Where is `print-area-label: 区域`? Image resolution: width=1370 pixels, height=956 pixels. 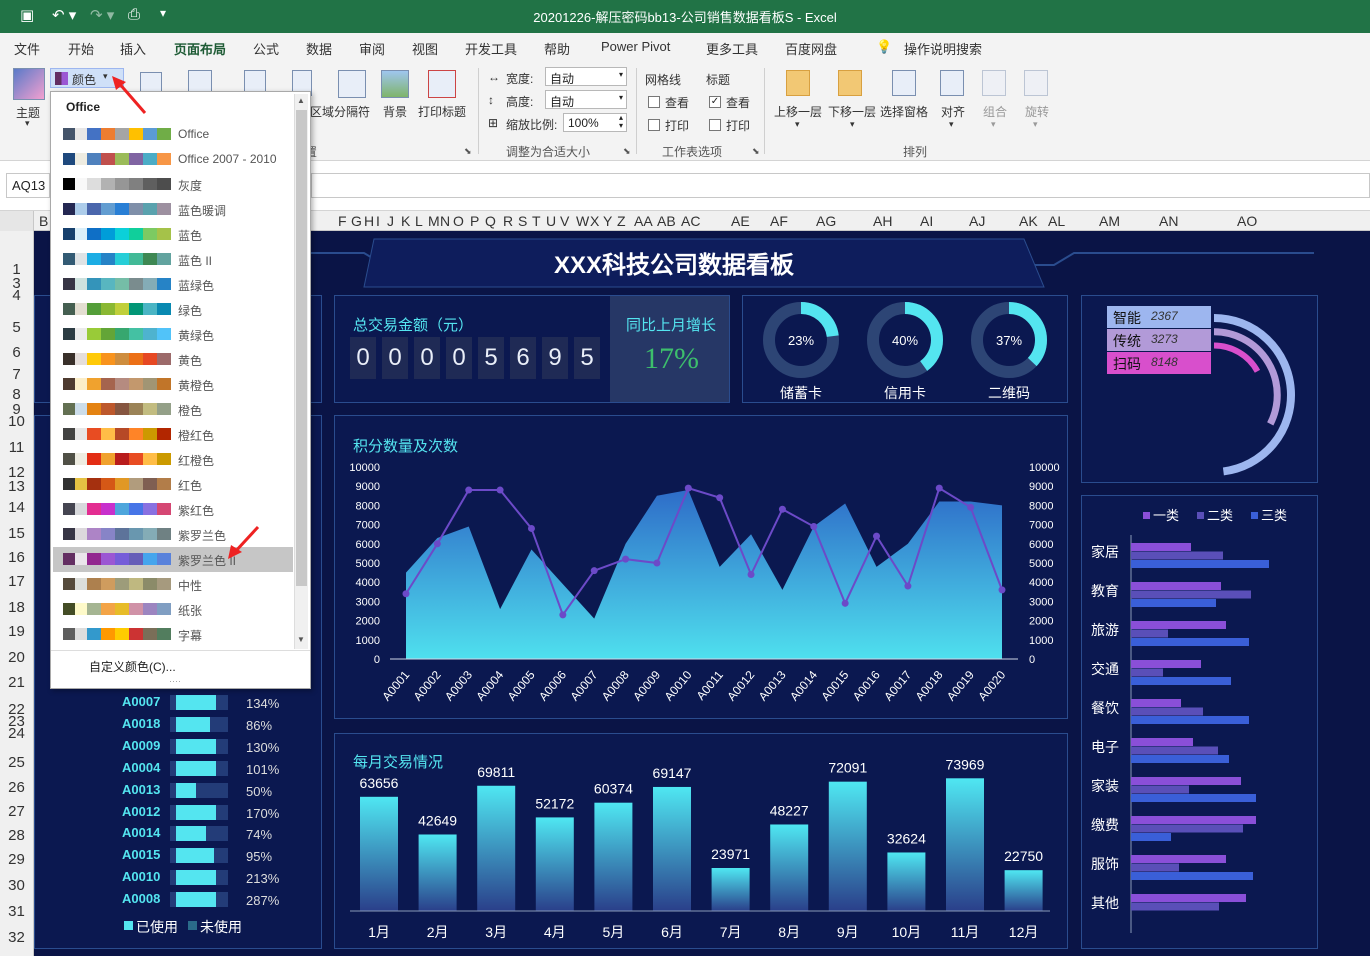
print-area-label: 区域 is located at coordinates (322, 111).